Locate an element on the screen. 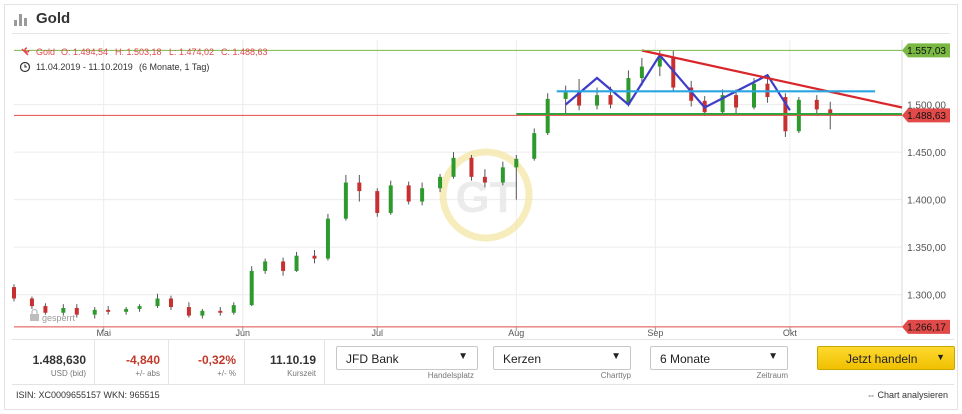  stat-abs-change: -4,840 +/- abs is located at coordinates (131, 362).